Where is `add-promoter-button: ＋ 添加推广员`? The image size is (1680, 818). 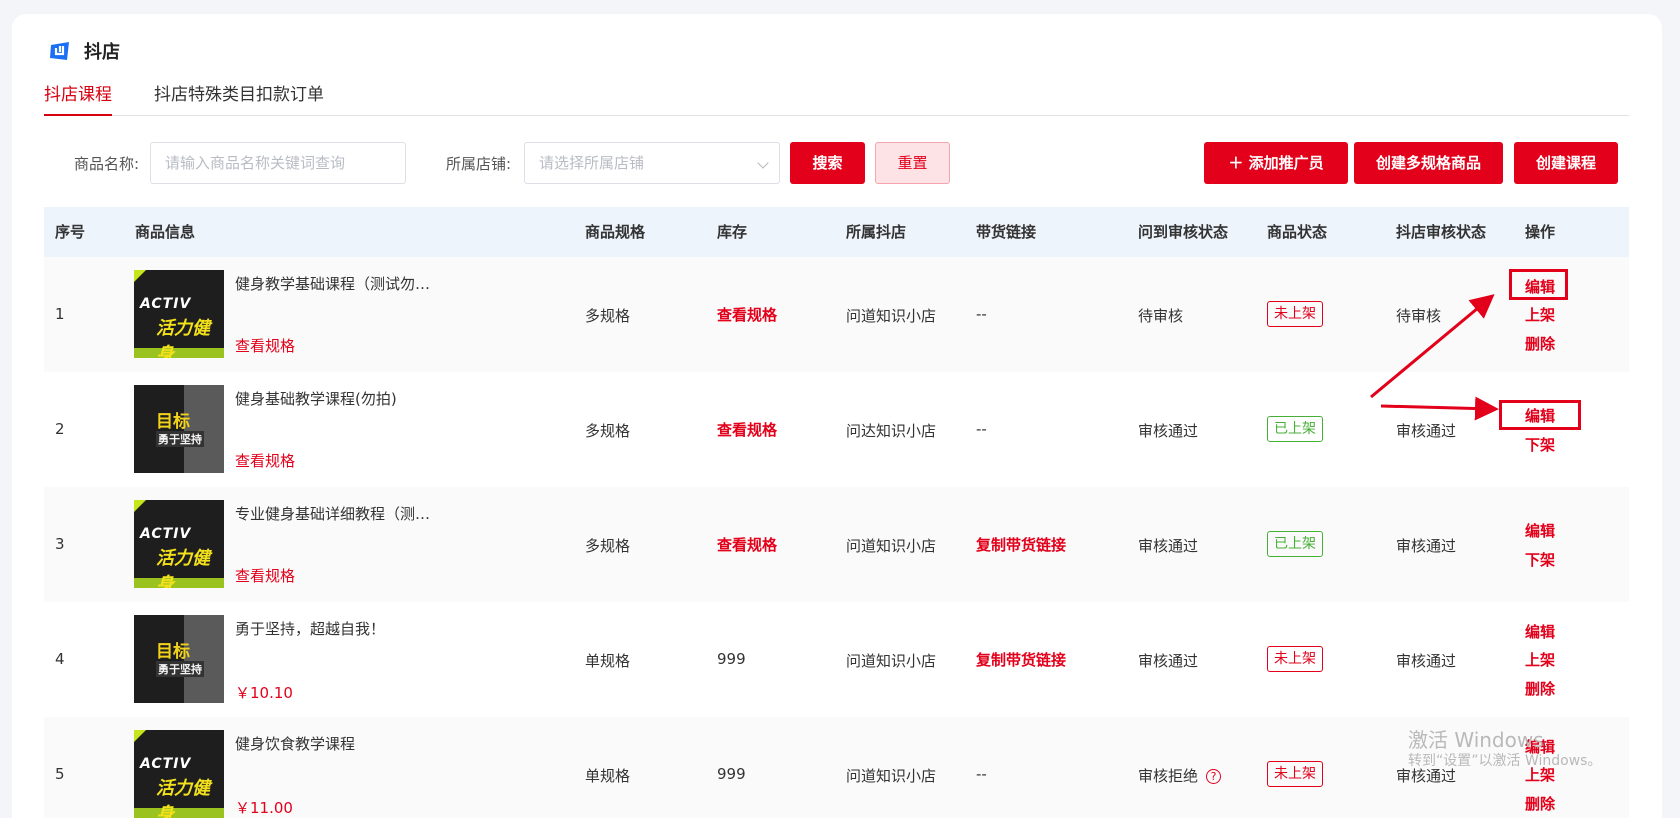
add-promoter-button: ＋ 添加推广员 is located at coordinates (1276, 163).